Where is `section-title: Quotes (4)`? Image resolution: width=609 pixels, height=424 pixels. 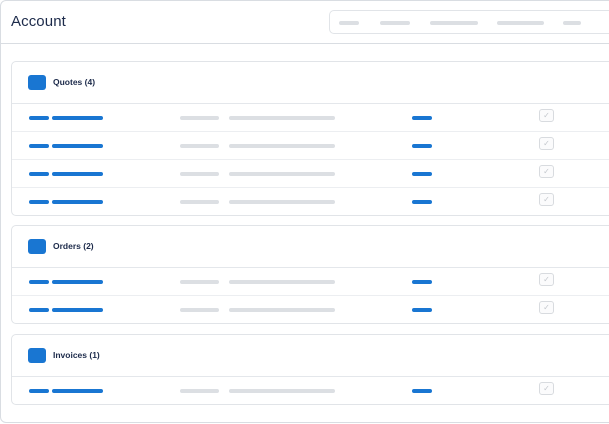 section-title: Quotes (4) is located at coordinates (74, 82).